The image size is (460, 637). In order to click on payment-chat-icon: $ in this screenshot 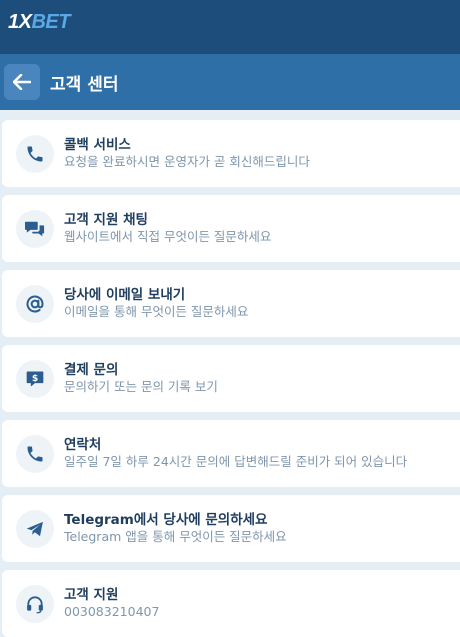, I will do `click(35, 378)`.